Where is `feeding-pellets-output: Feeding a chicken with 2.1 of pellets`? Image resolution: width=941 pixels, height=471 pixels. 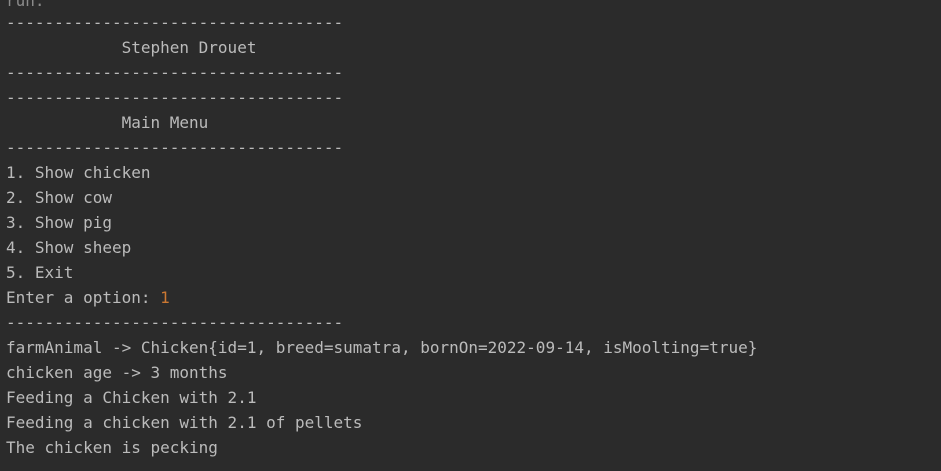
feeding-pellets-output: Feeding a chicken with 2.1 of pellets is located at coordinates (184, 422).